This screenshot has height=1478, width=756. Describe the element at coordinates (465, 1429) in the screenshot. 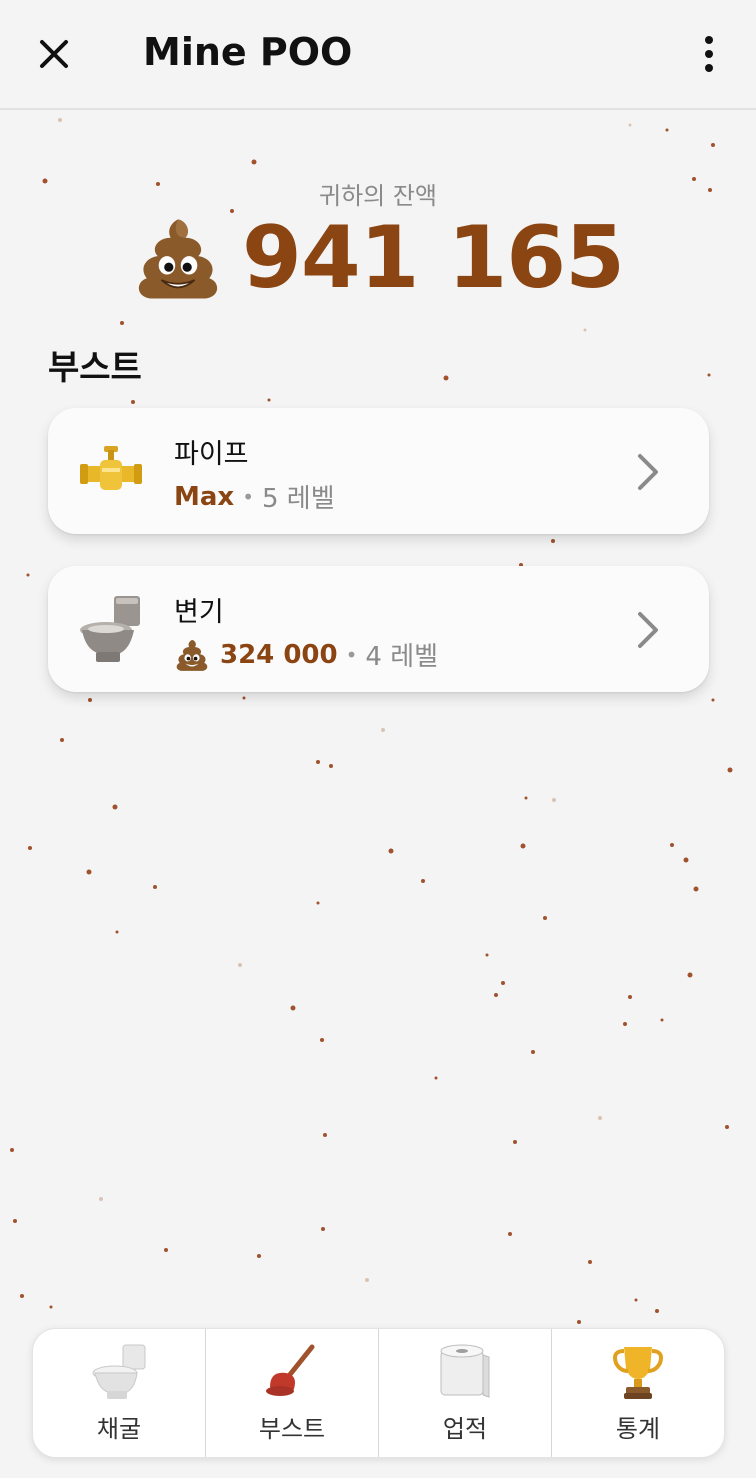

I see `nav-label: 업적` at that location.